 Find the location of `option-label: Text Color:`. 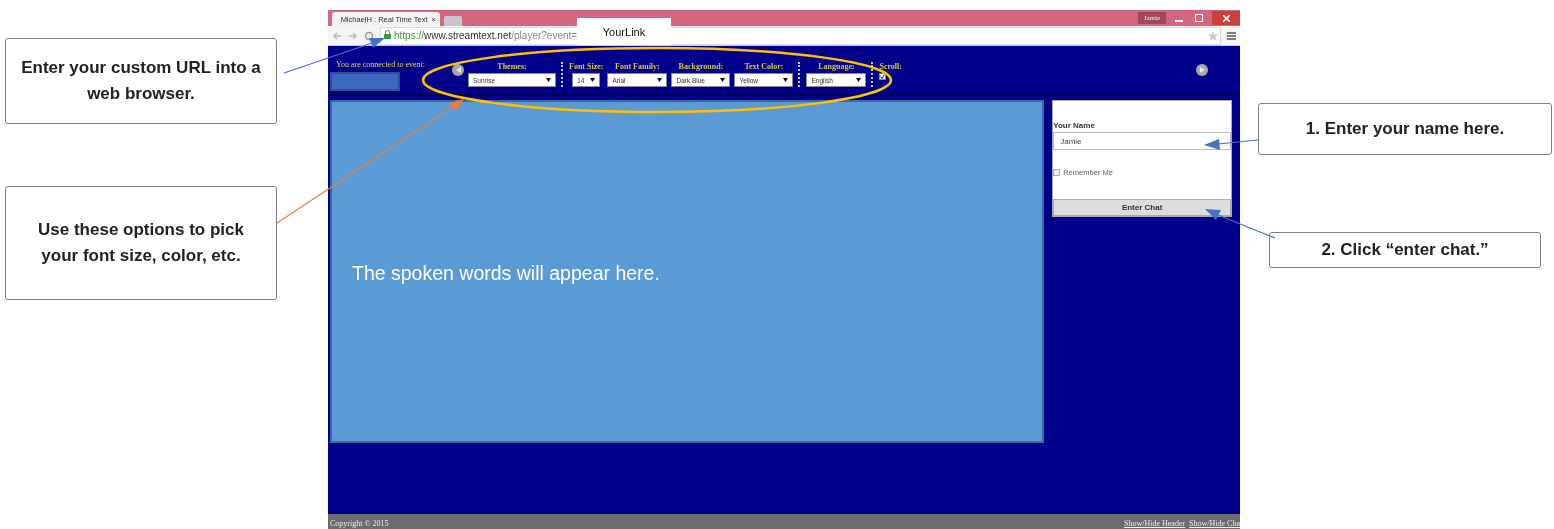

option-label: Text Color: is located at coordinates (764, 66).